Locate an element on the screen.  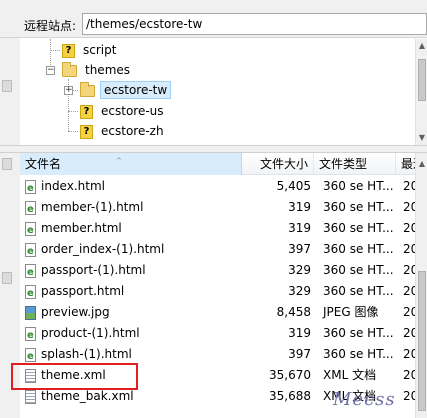
file-name-cell: passport.html is located at coordinates (74, 292).